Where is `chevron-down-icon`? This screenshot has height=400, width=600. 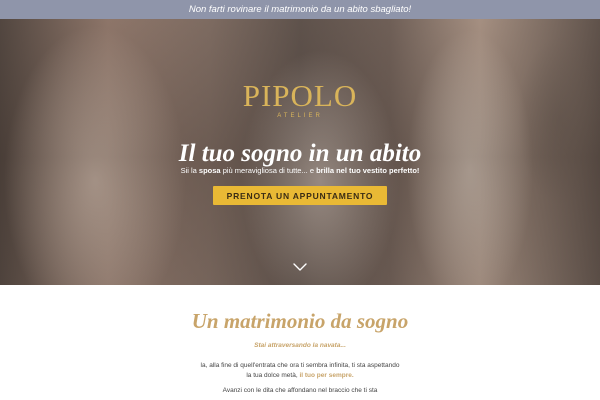 chevron-down-icon is located at coordinates (300, 267).